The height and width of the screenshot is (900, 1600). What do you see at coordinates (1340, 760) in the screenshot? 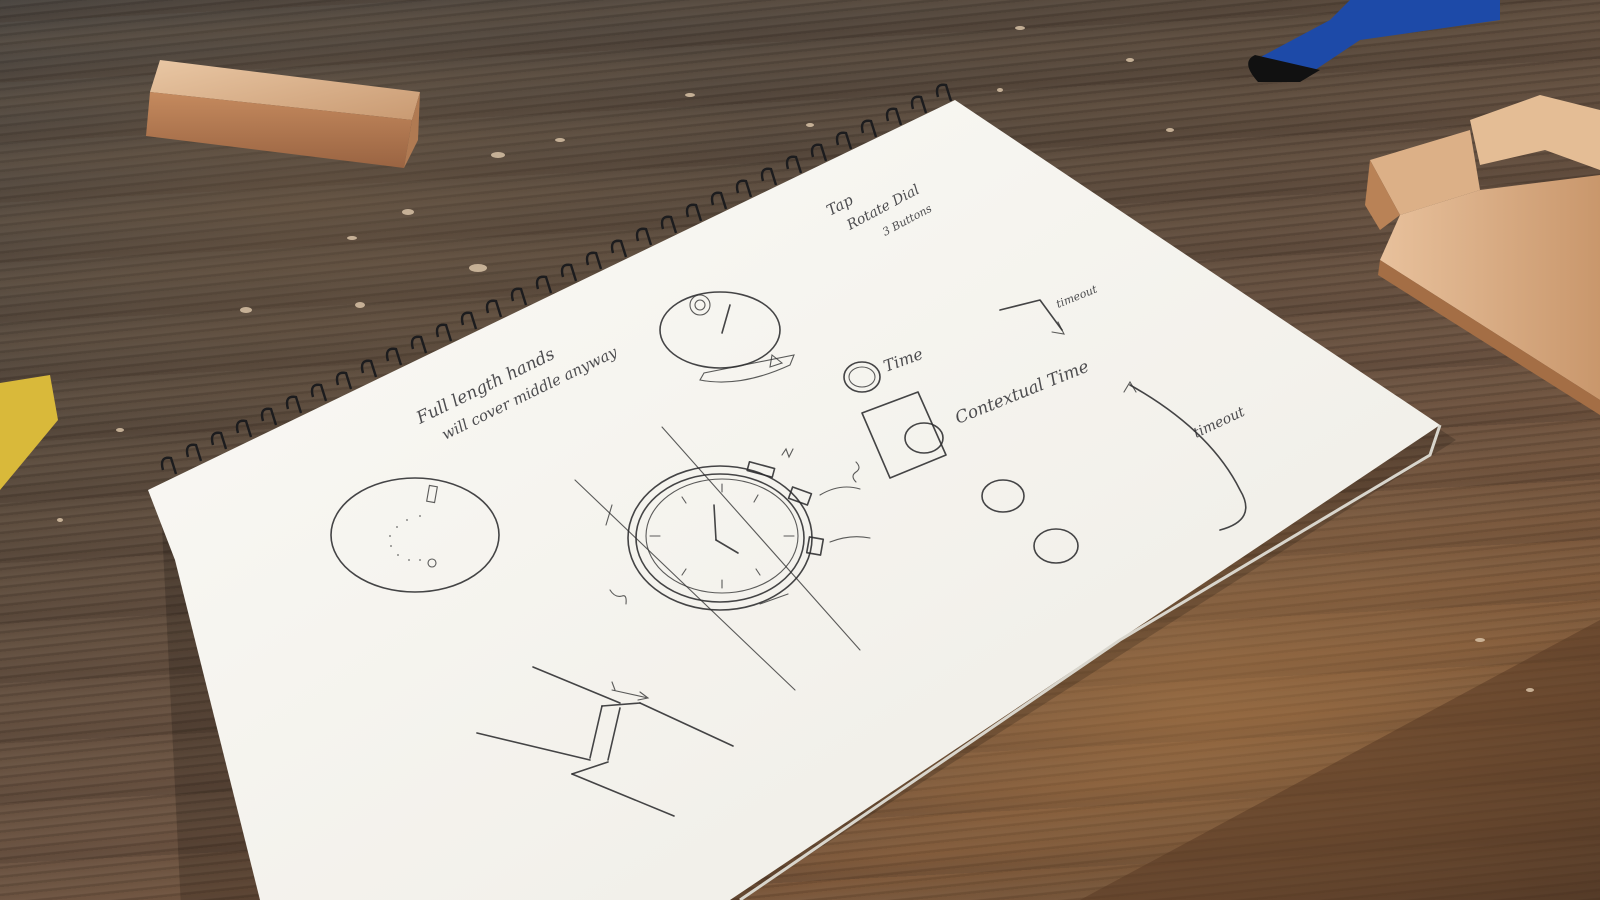
I see `table-edge` at bounding box center [1340, 760].